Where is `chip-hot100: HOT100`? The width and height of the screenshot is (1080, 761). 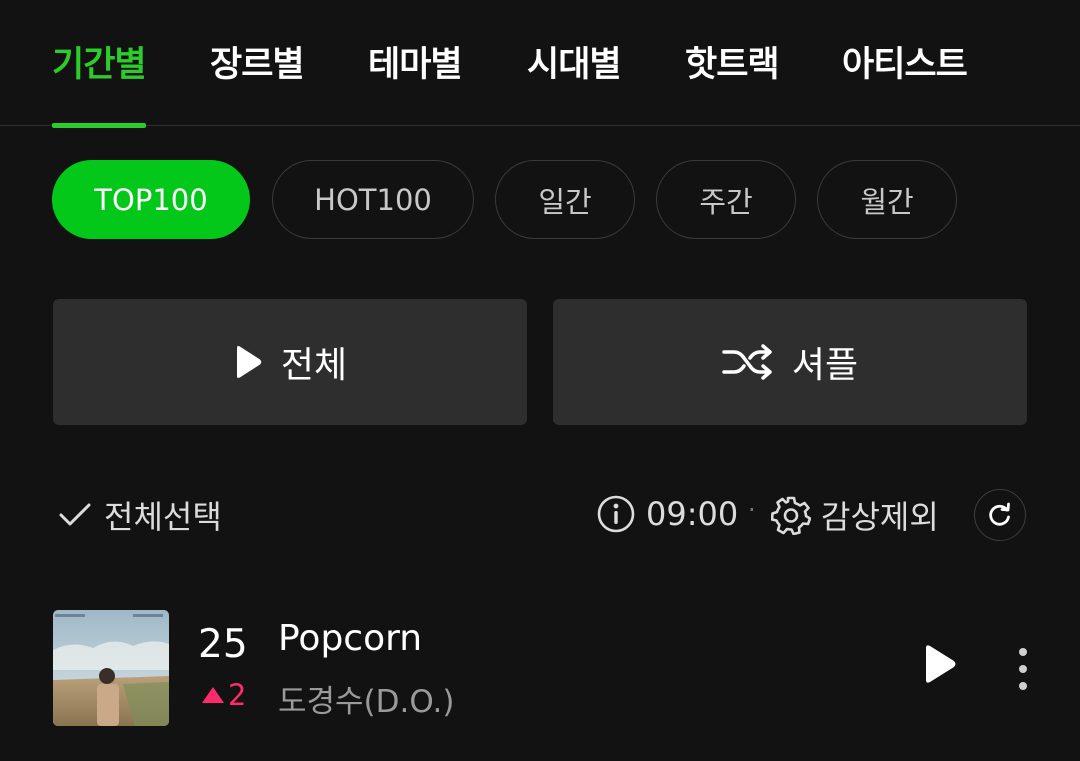
chip-hot100: HOT100 is located at coordinates (373, 199).